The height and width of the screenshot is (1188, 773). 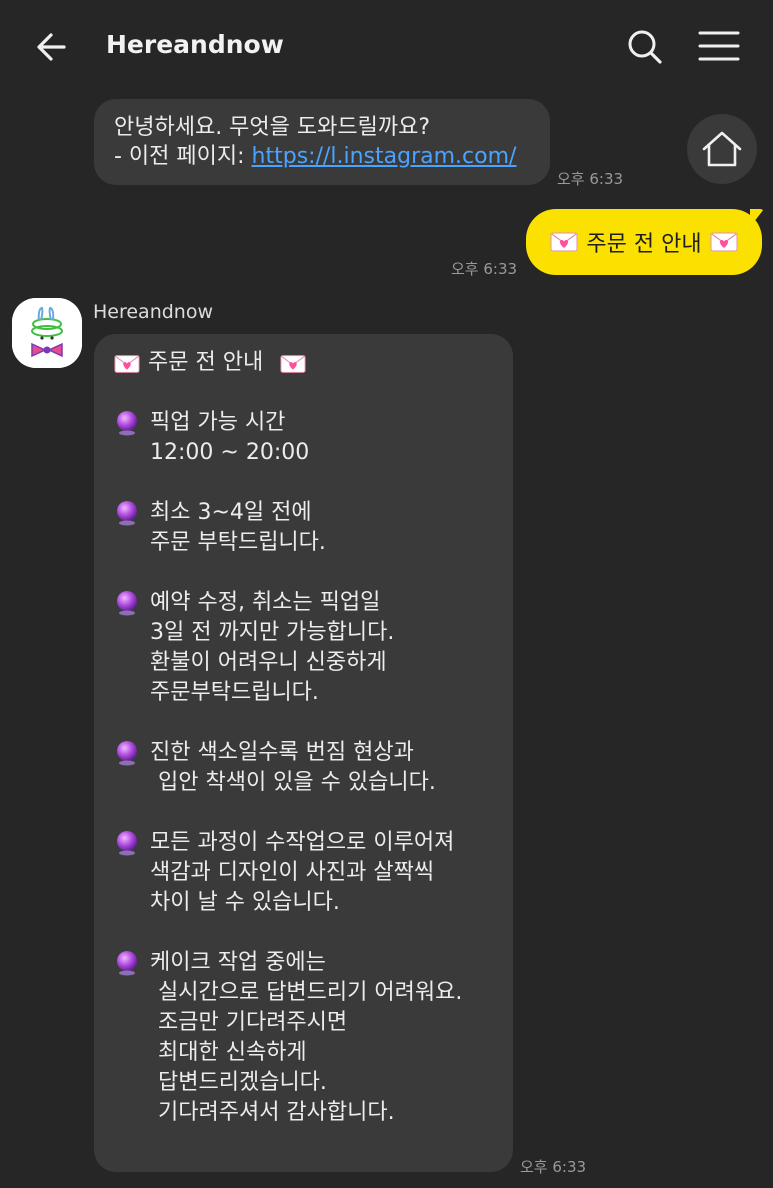 What do you see at coordinates (238, 542) in the screenshot?
I see `notice-line-text: 주문 부탁드립니다.` at bounding box center [238, 542].